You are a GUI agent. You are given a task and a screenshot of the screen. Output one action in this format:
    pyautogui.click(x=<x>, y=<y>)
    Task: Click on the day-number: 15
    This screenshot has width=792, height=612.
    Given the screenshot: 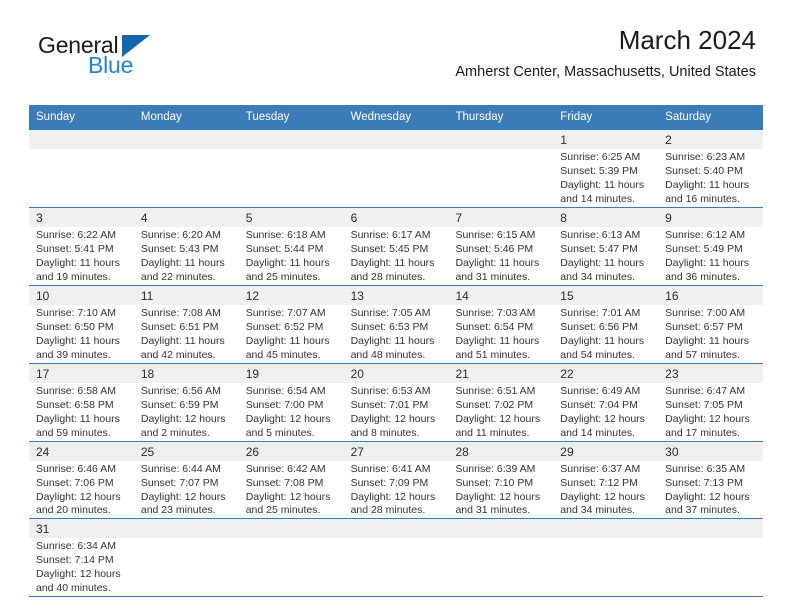 What is the action you would take?
    pyautogui.click(x=606, y=295)
    